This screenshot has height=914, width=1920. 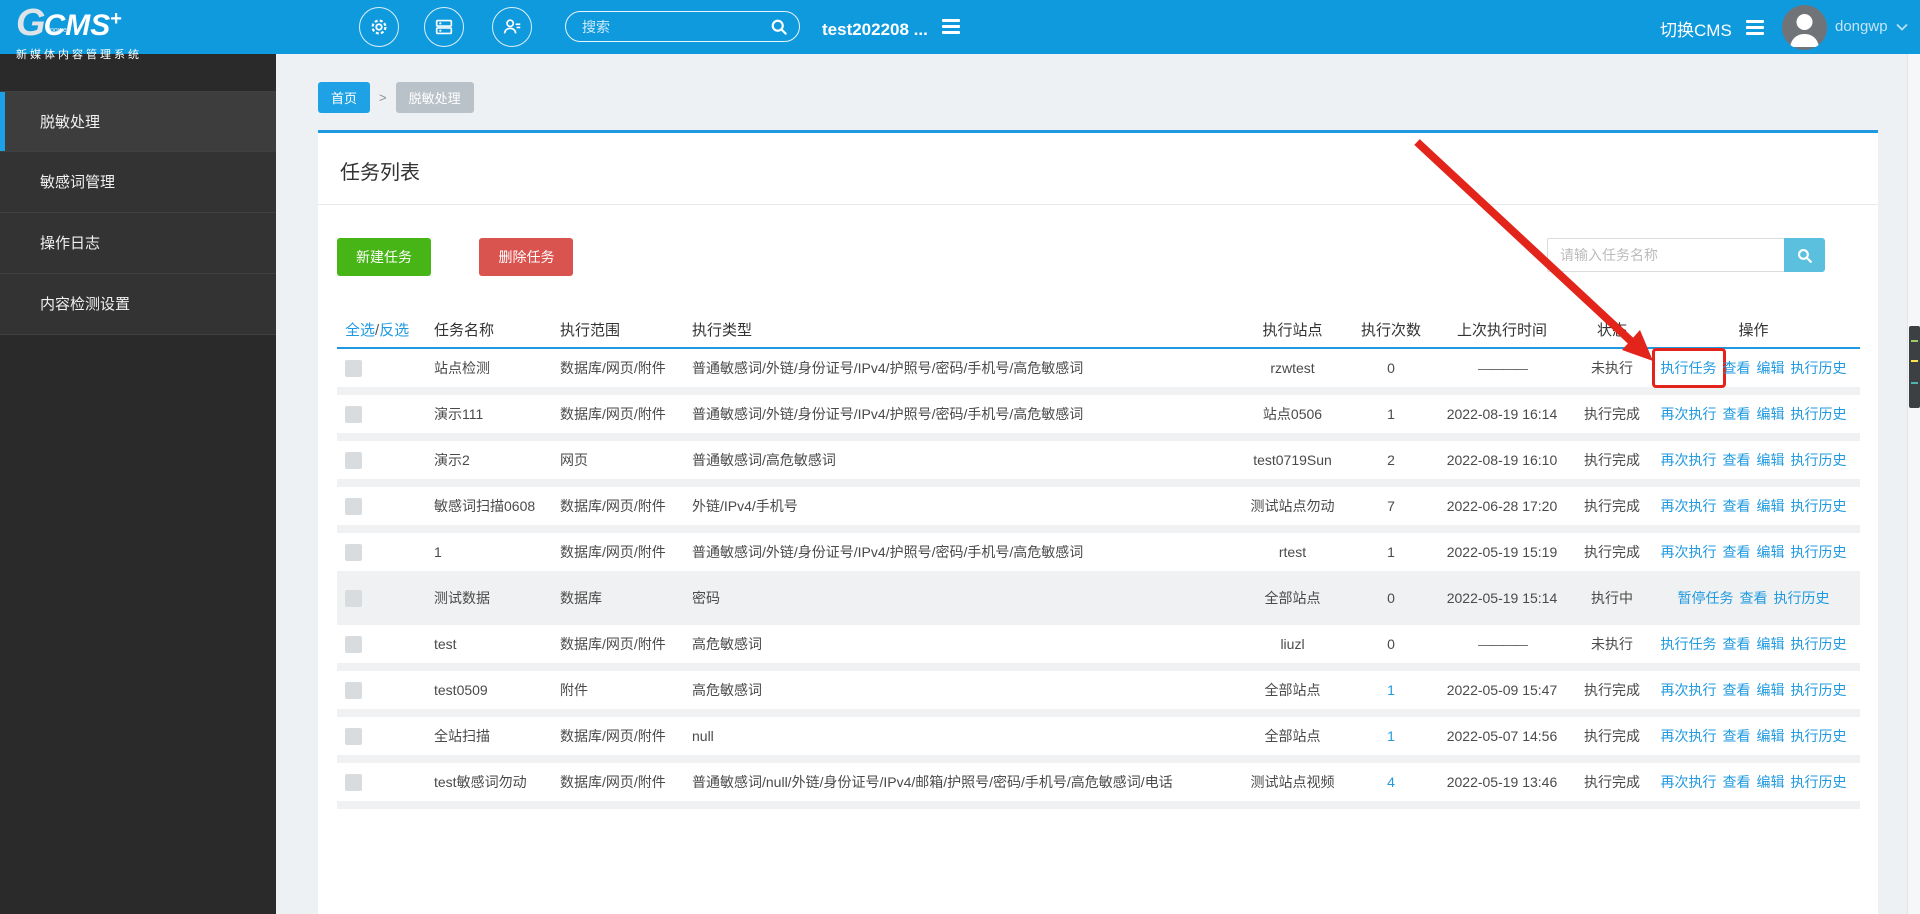 What do you see at coordinates (1391, 736) in the screenshot?
I see `task-run-count: 1` at bounding box center [1391, 736].